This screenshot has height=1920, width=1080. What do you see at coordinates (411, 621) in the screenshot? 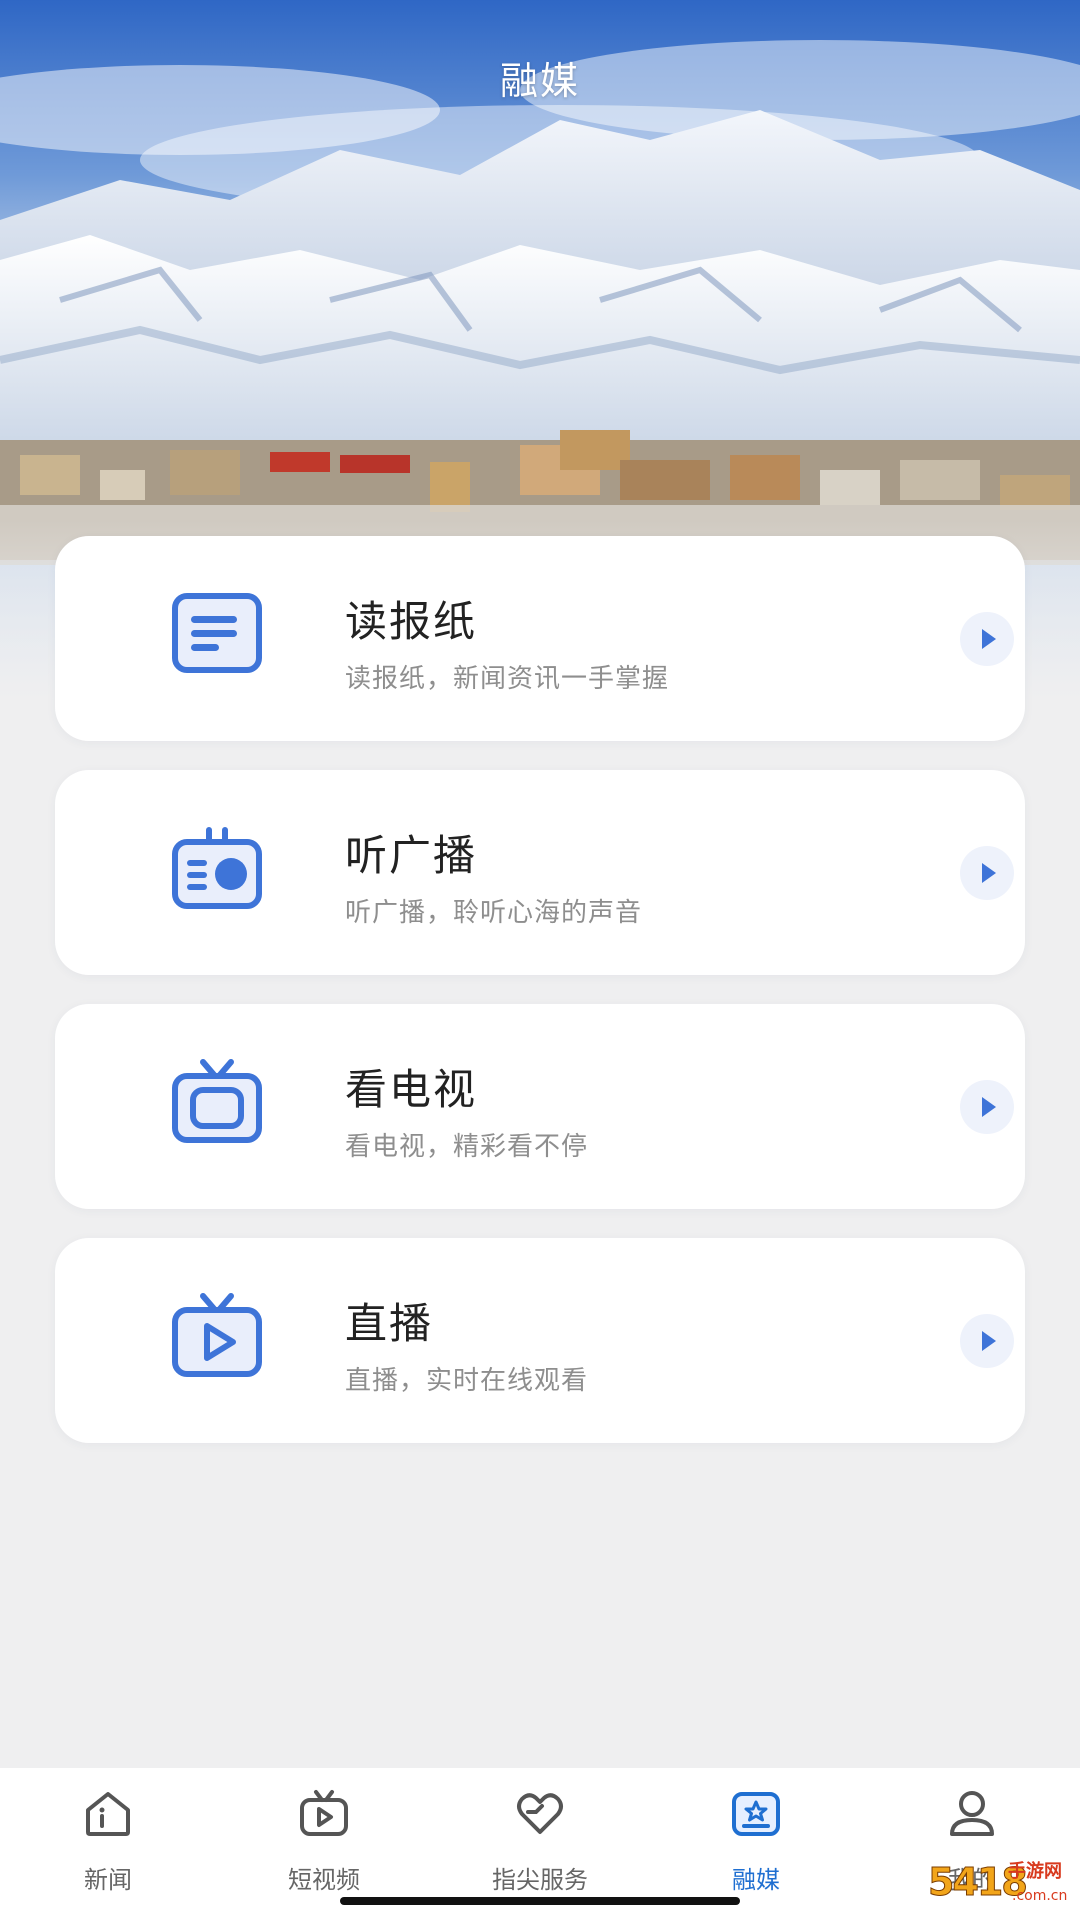
I see `card-title: 读报纸` at bounding box center [411, 621].